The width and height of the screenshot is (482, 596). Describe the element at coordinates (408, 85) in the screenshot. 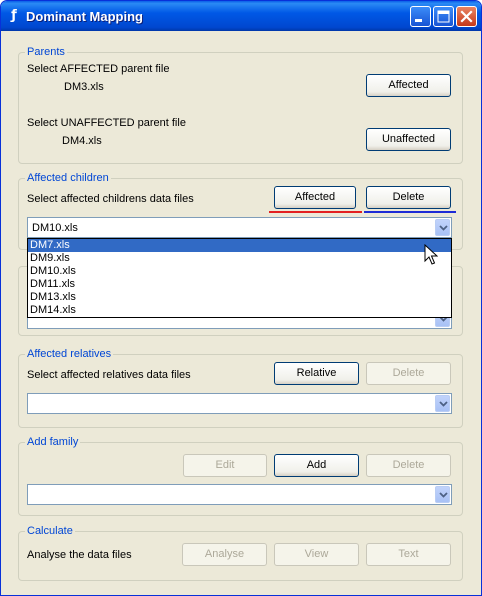

I see `affected-parent-button: Affected` at that location.